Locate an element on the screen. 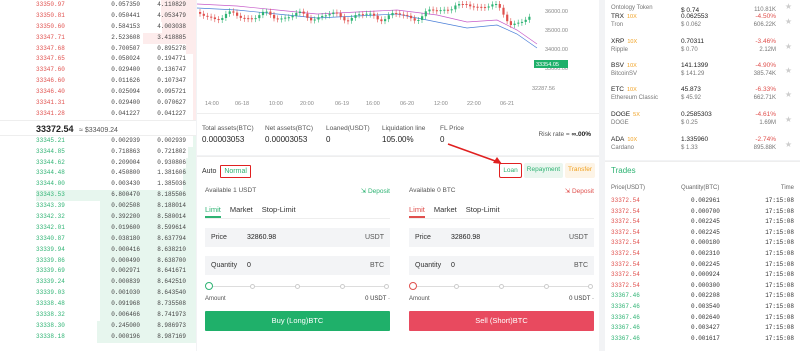  bid-price: 33338.18 is located at coordinates (50, 336).